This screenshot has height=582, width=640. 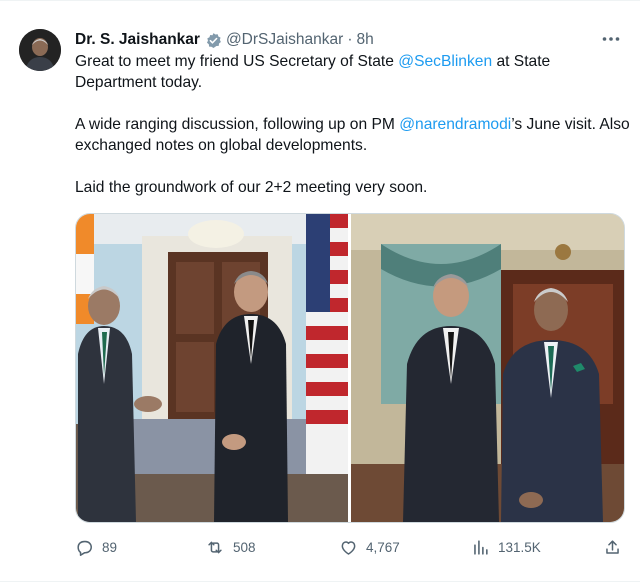 I want to click on like-icon, so click(x=348, y=547).